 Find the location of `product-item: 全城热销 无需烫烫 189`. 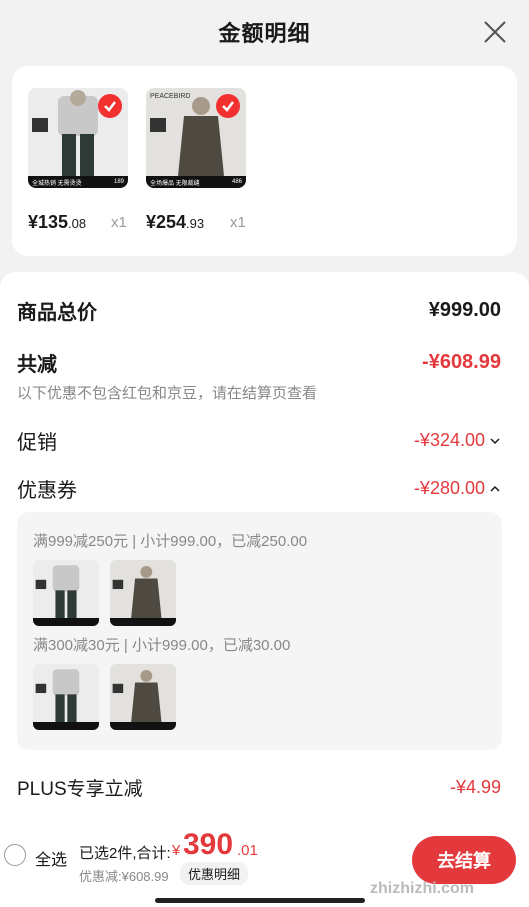

product-item: 全城热销 无需烫烫 189 is located at coordinates (83, 138).